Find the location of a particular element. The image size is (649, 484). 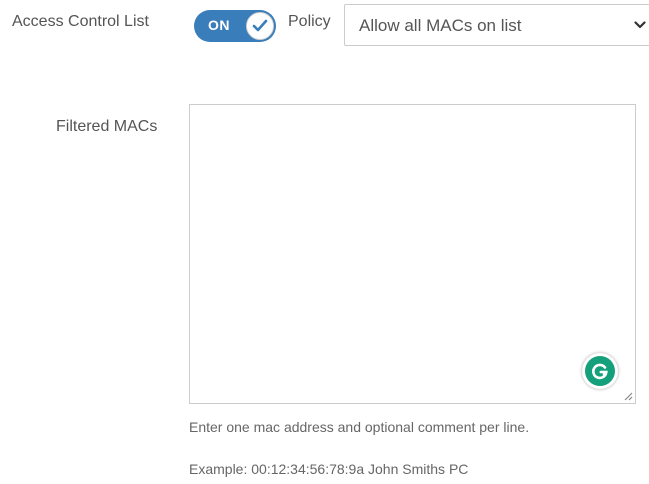

check-icon is located at coordinates (260, 25).